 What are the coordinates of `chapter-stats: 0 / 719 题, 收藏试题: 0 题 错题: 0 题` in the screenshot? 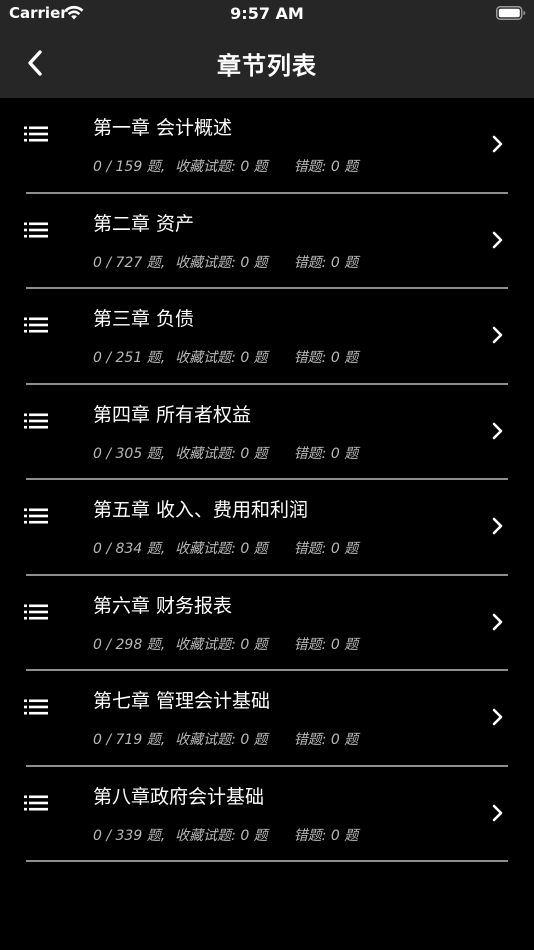 It's located at (225, 739).